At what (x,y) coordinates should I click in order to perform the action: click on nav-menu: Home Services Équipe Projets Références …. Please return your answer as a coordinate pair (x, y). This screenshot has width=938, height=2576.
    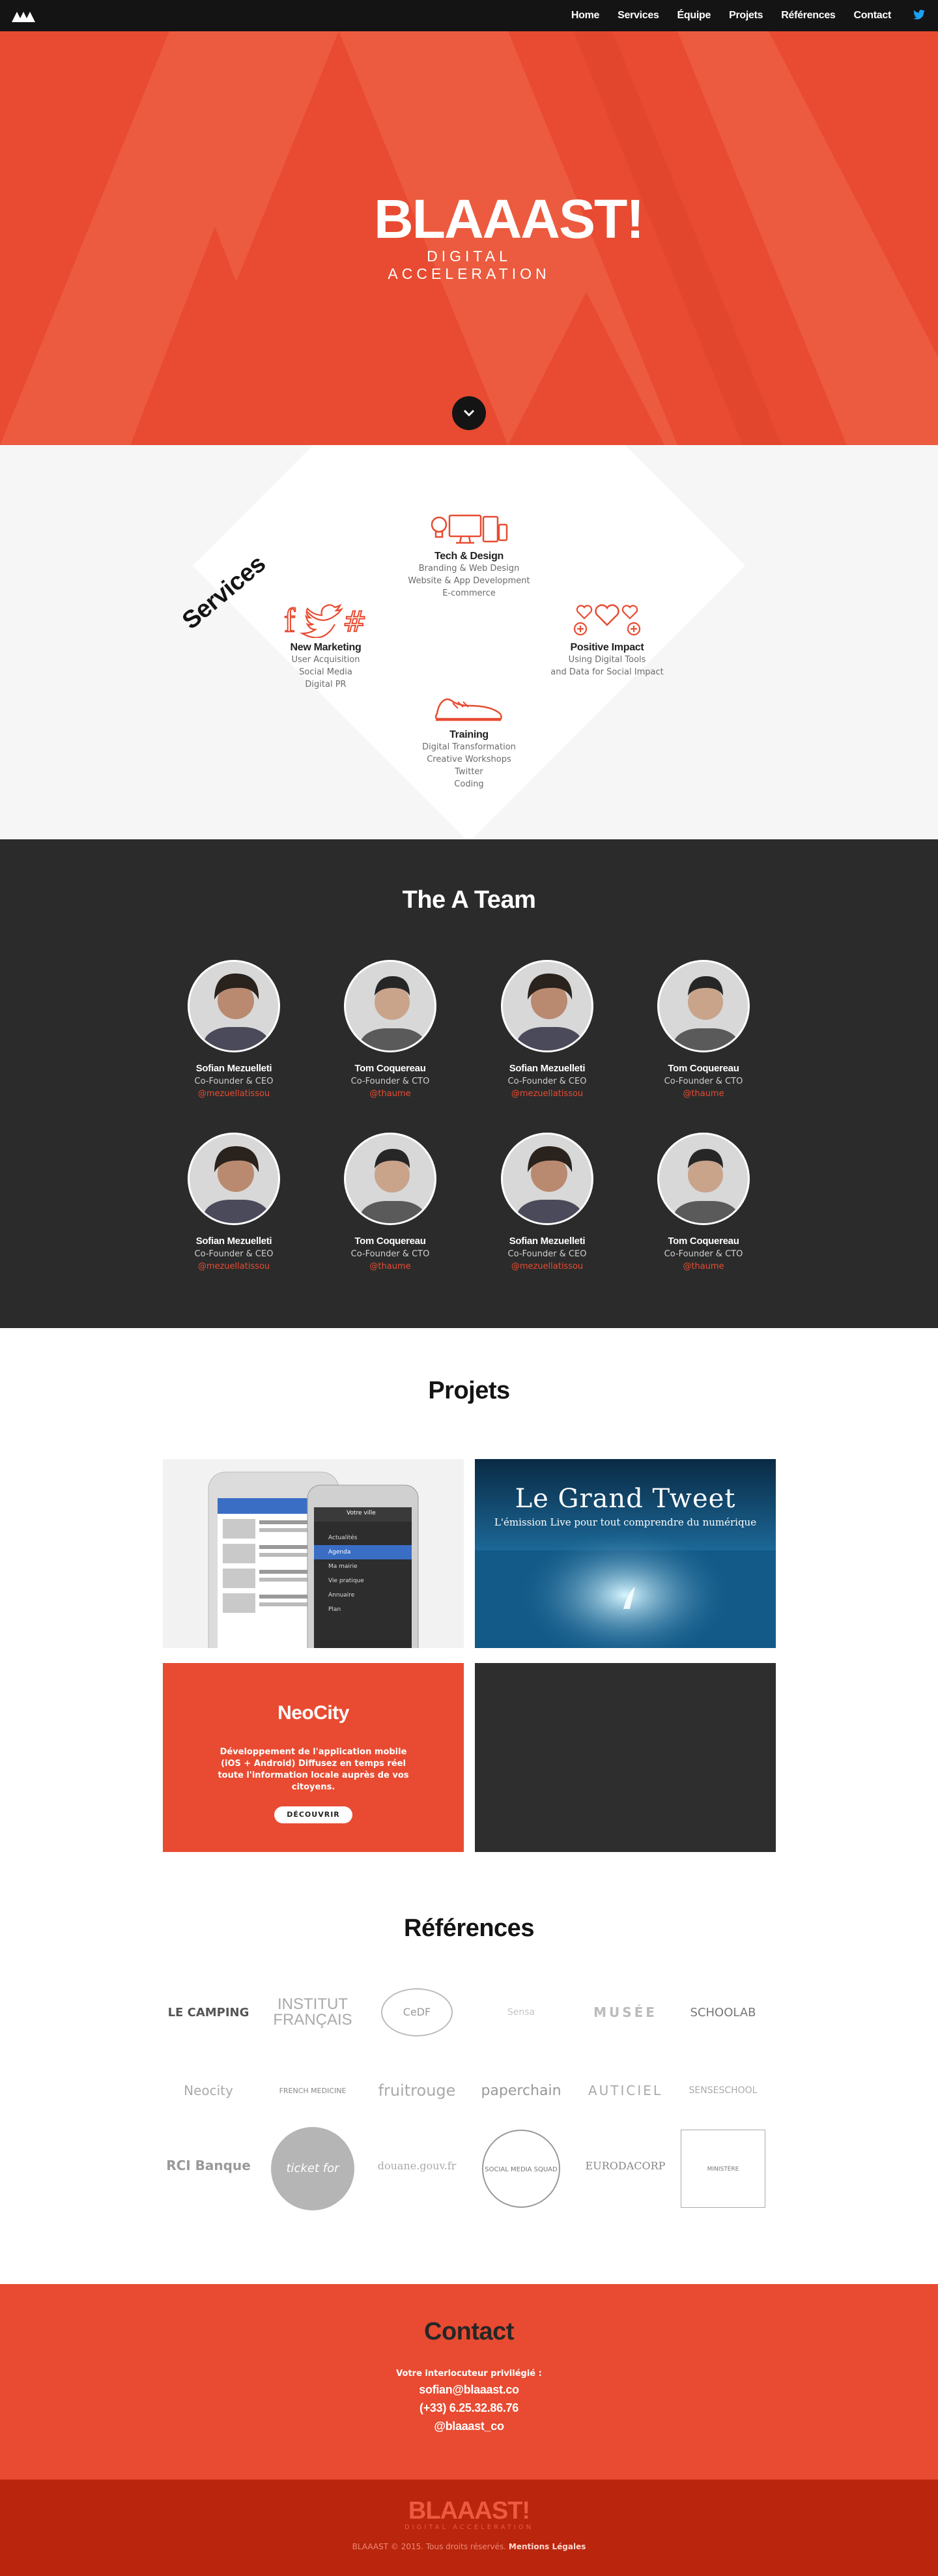
    Looking at the image, I should click on (739, 15).